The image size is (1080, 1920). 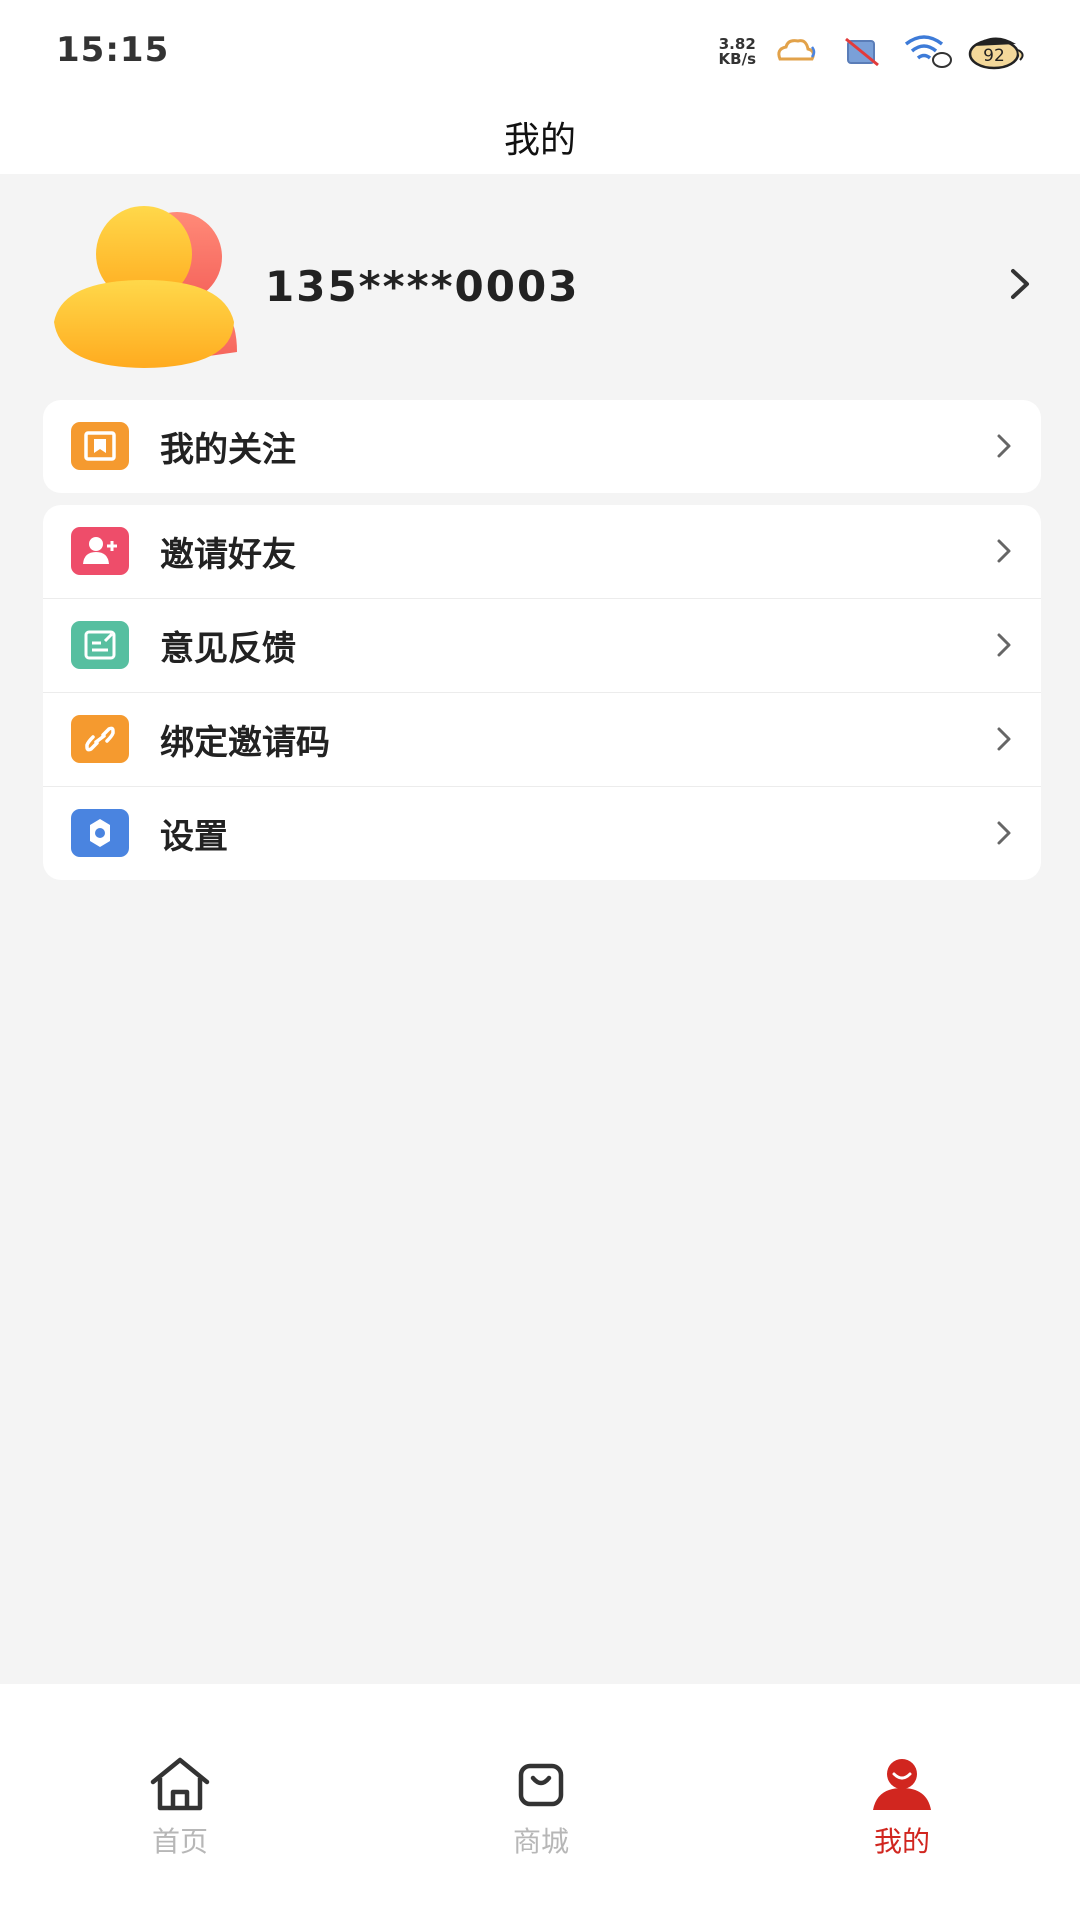 I want to click on page-title: 我的, so click(x=539, y=140).